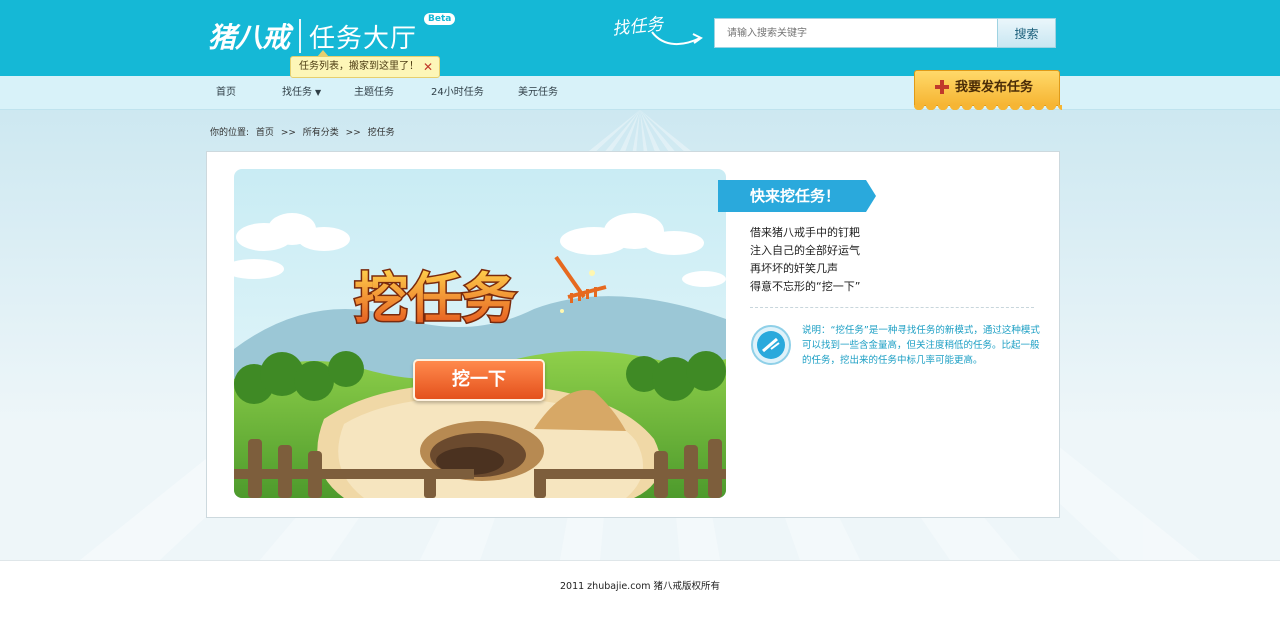  What do you see at coordinates (942, 87) in the screenshot?
I see `plus-icon` at bounding box center [942, 87].